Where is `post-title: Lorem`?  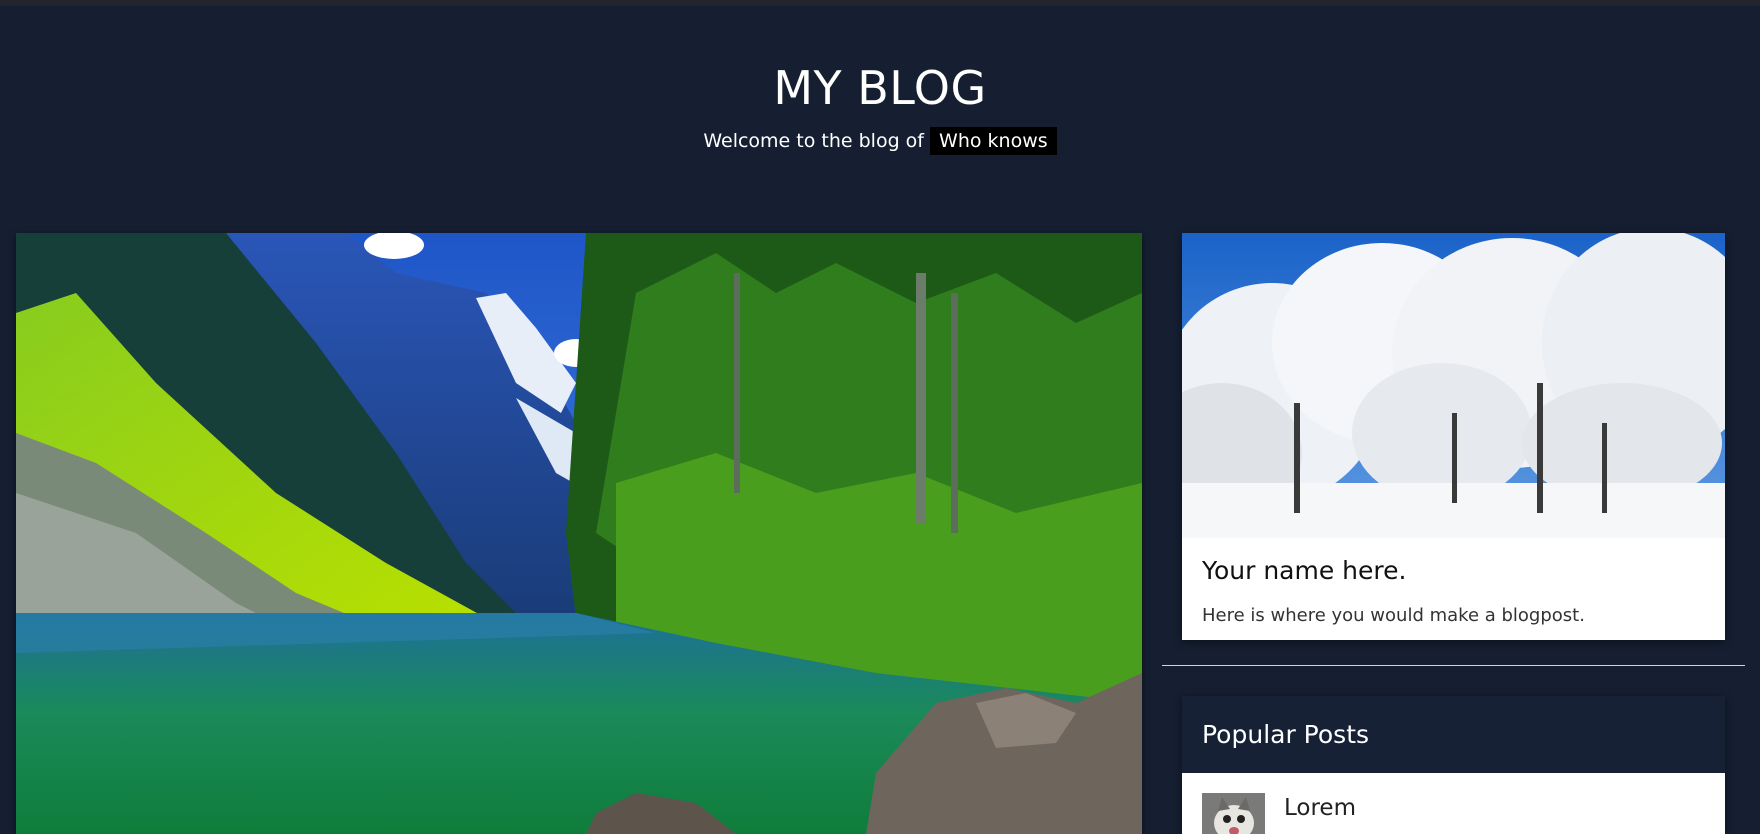
post-title: Lorem is located at coordinates (1320, 808).